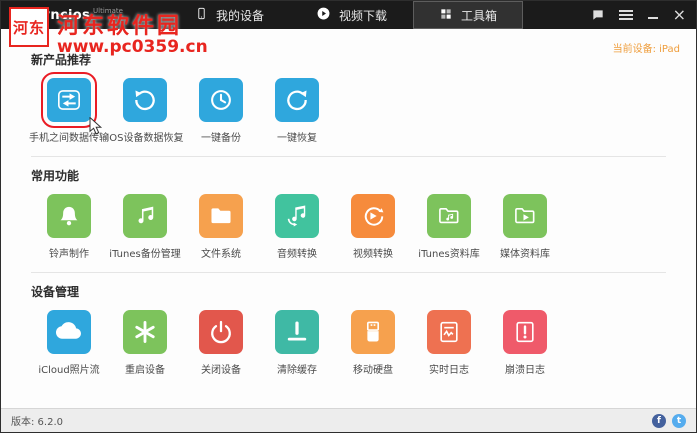 The image size is (697, 433). I want to click on tool-crash-log: 崩溃日志, so click(525, 343).